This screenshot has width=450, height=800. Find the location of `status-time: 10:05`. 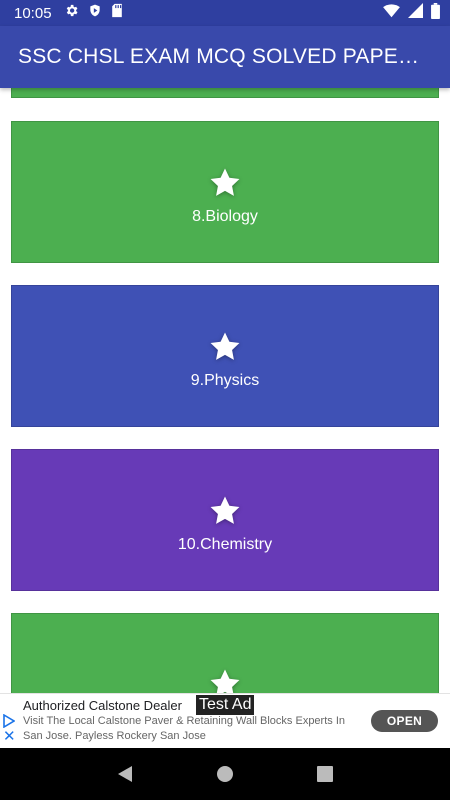

status-time: 10:05 is located at coordinates (33, 13).